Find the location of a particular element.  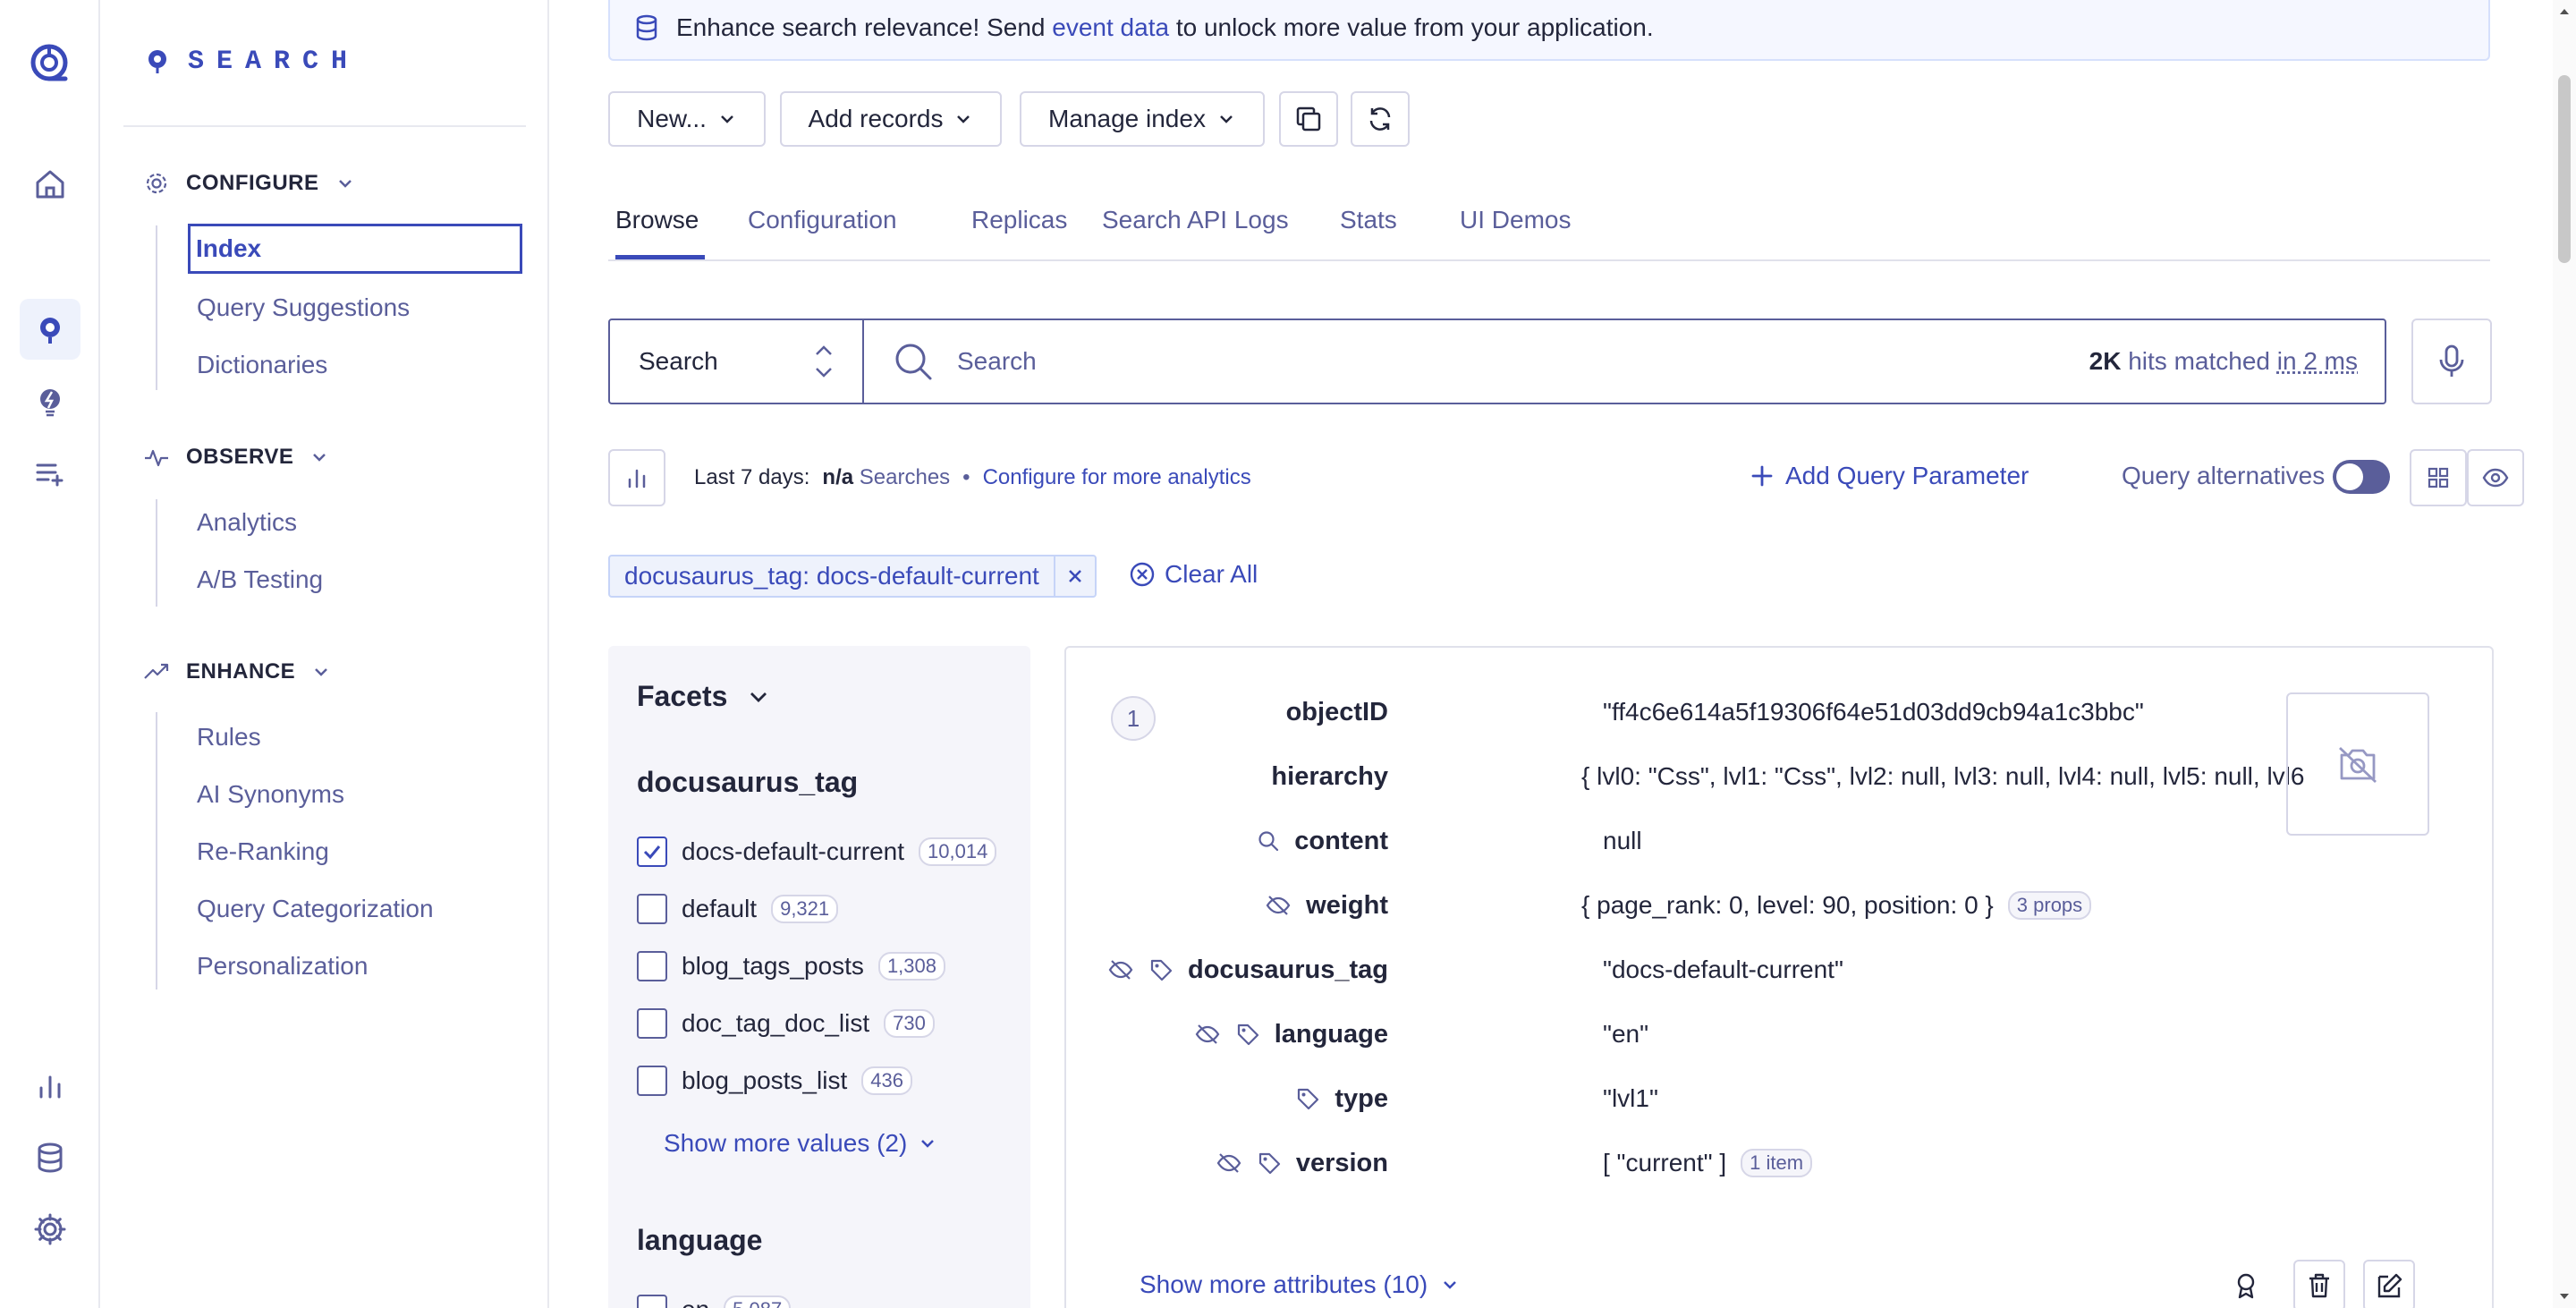

scroll-up-arrow-icon is located at coordinates (2564, 11).